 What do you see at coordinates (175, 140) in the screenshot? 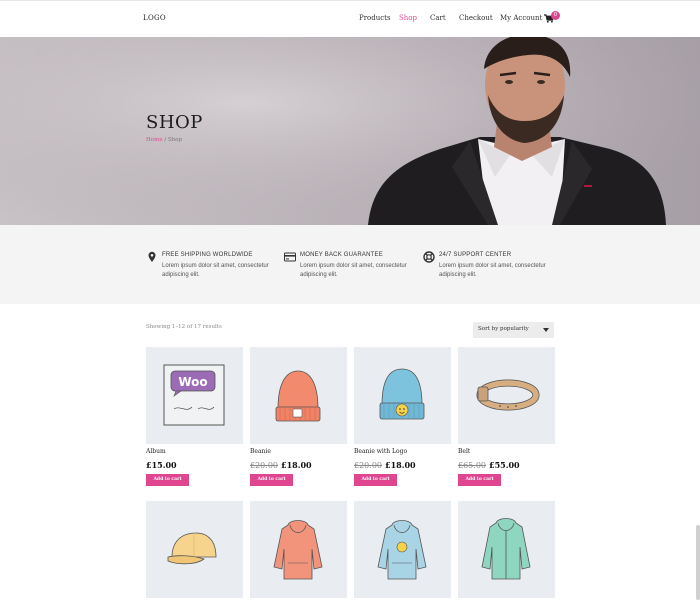
I see `breadcrumb-current: Shop` at bounding box center [175, 140].